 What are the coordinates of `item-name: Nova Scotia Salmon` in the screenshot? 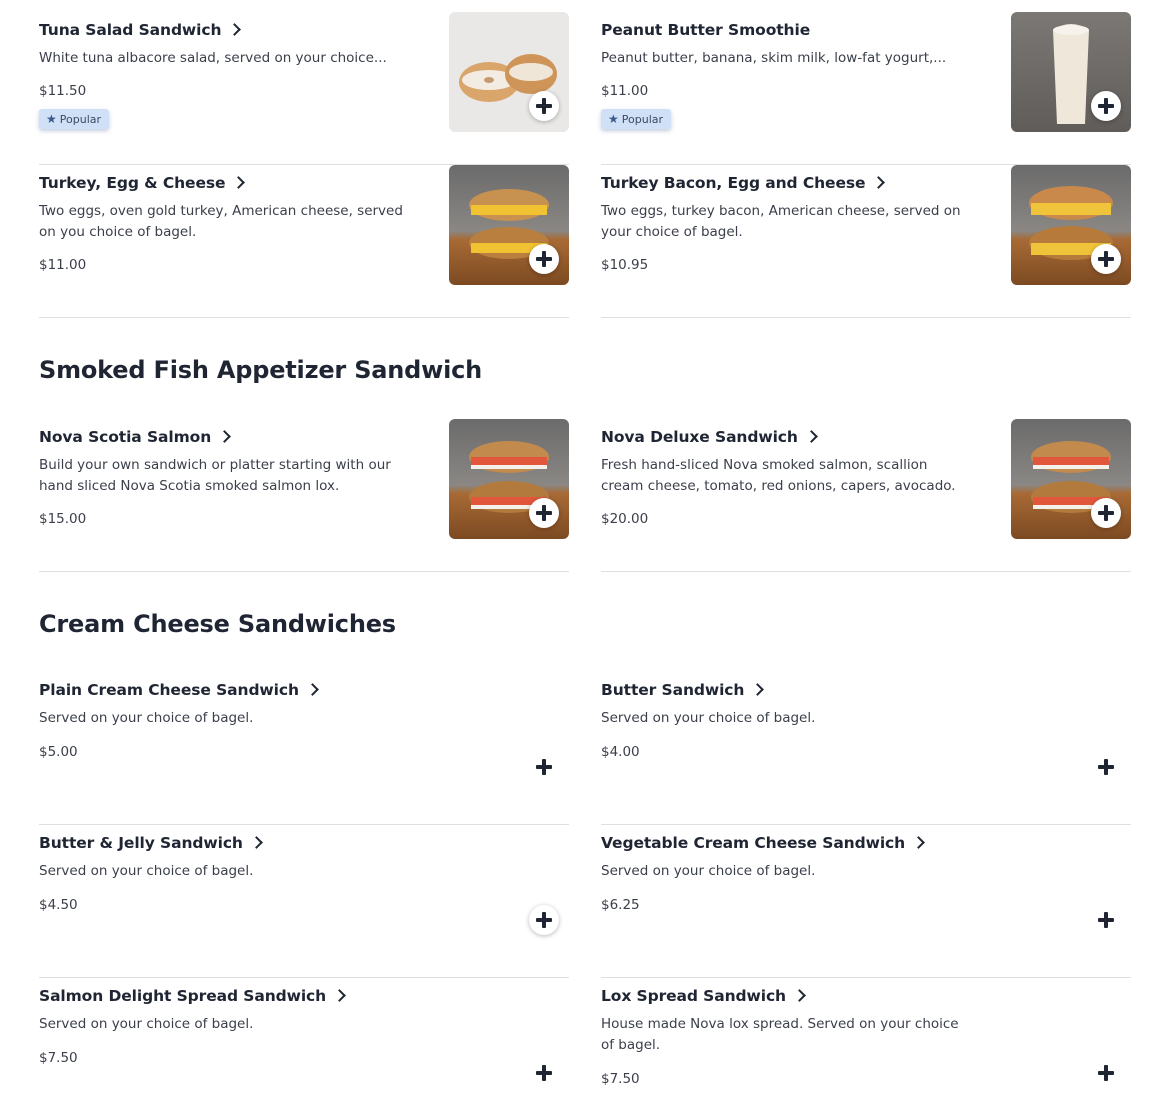 It's located at (135, 437).